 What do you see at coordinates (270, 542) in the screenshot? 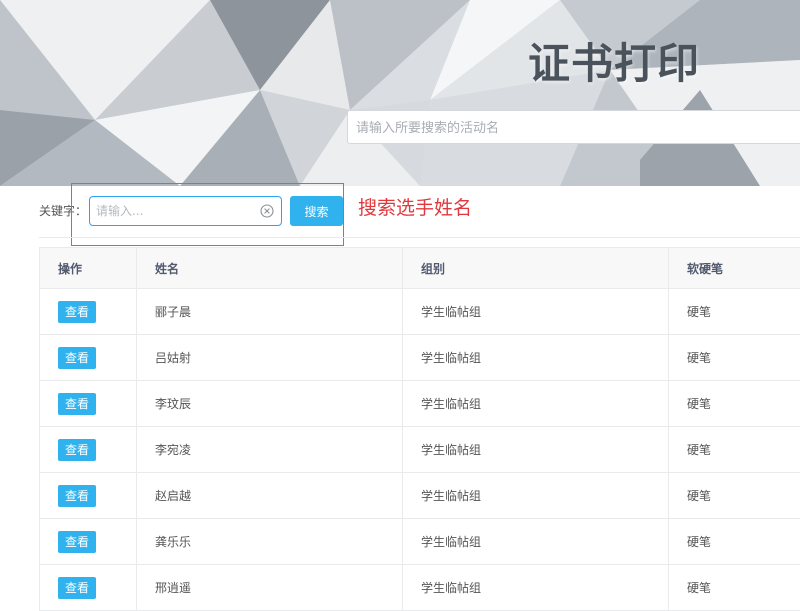
I see `name-cell: 龚乐乐` at bounding box center [270, 542].